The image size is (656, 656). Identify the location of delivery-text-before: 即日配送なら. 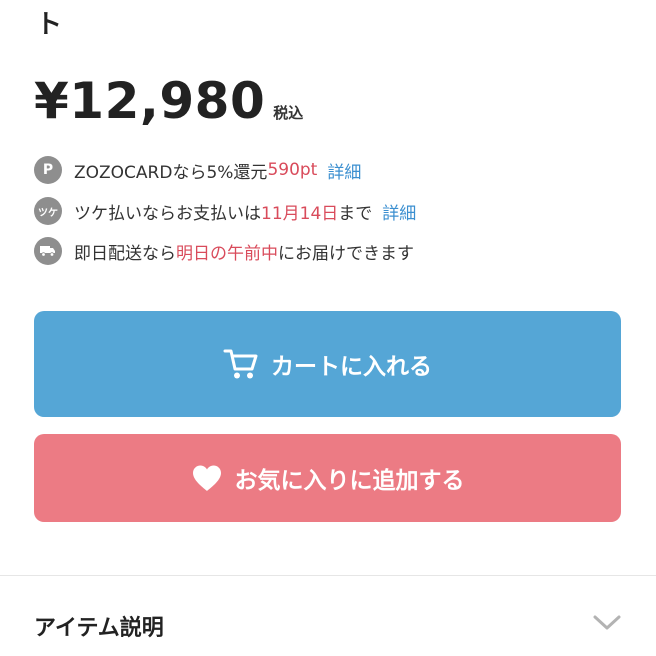
(125, 253).